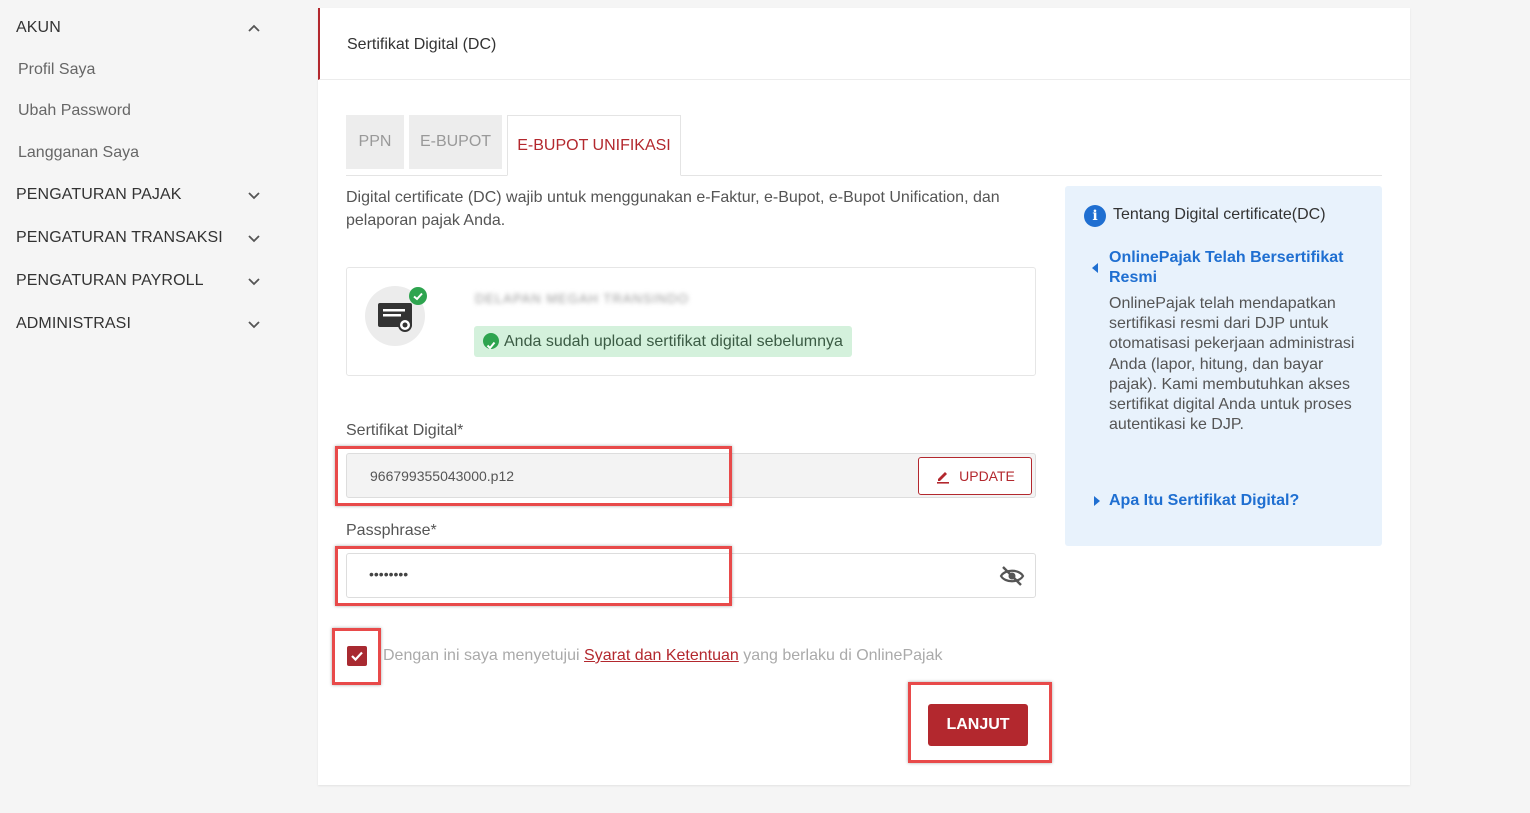 The image size is (1530, 813). I want to click on annotation-highlight-checkbox, so click(356, 656).